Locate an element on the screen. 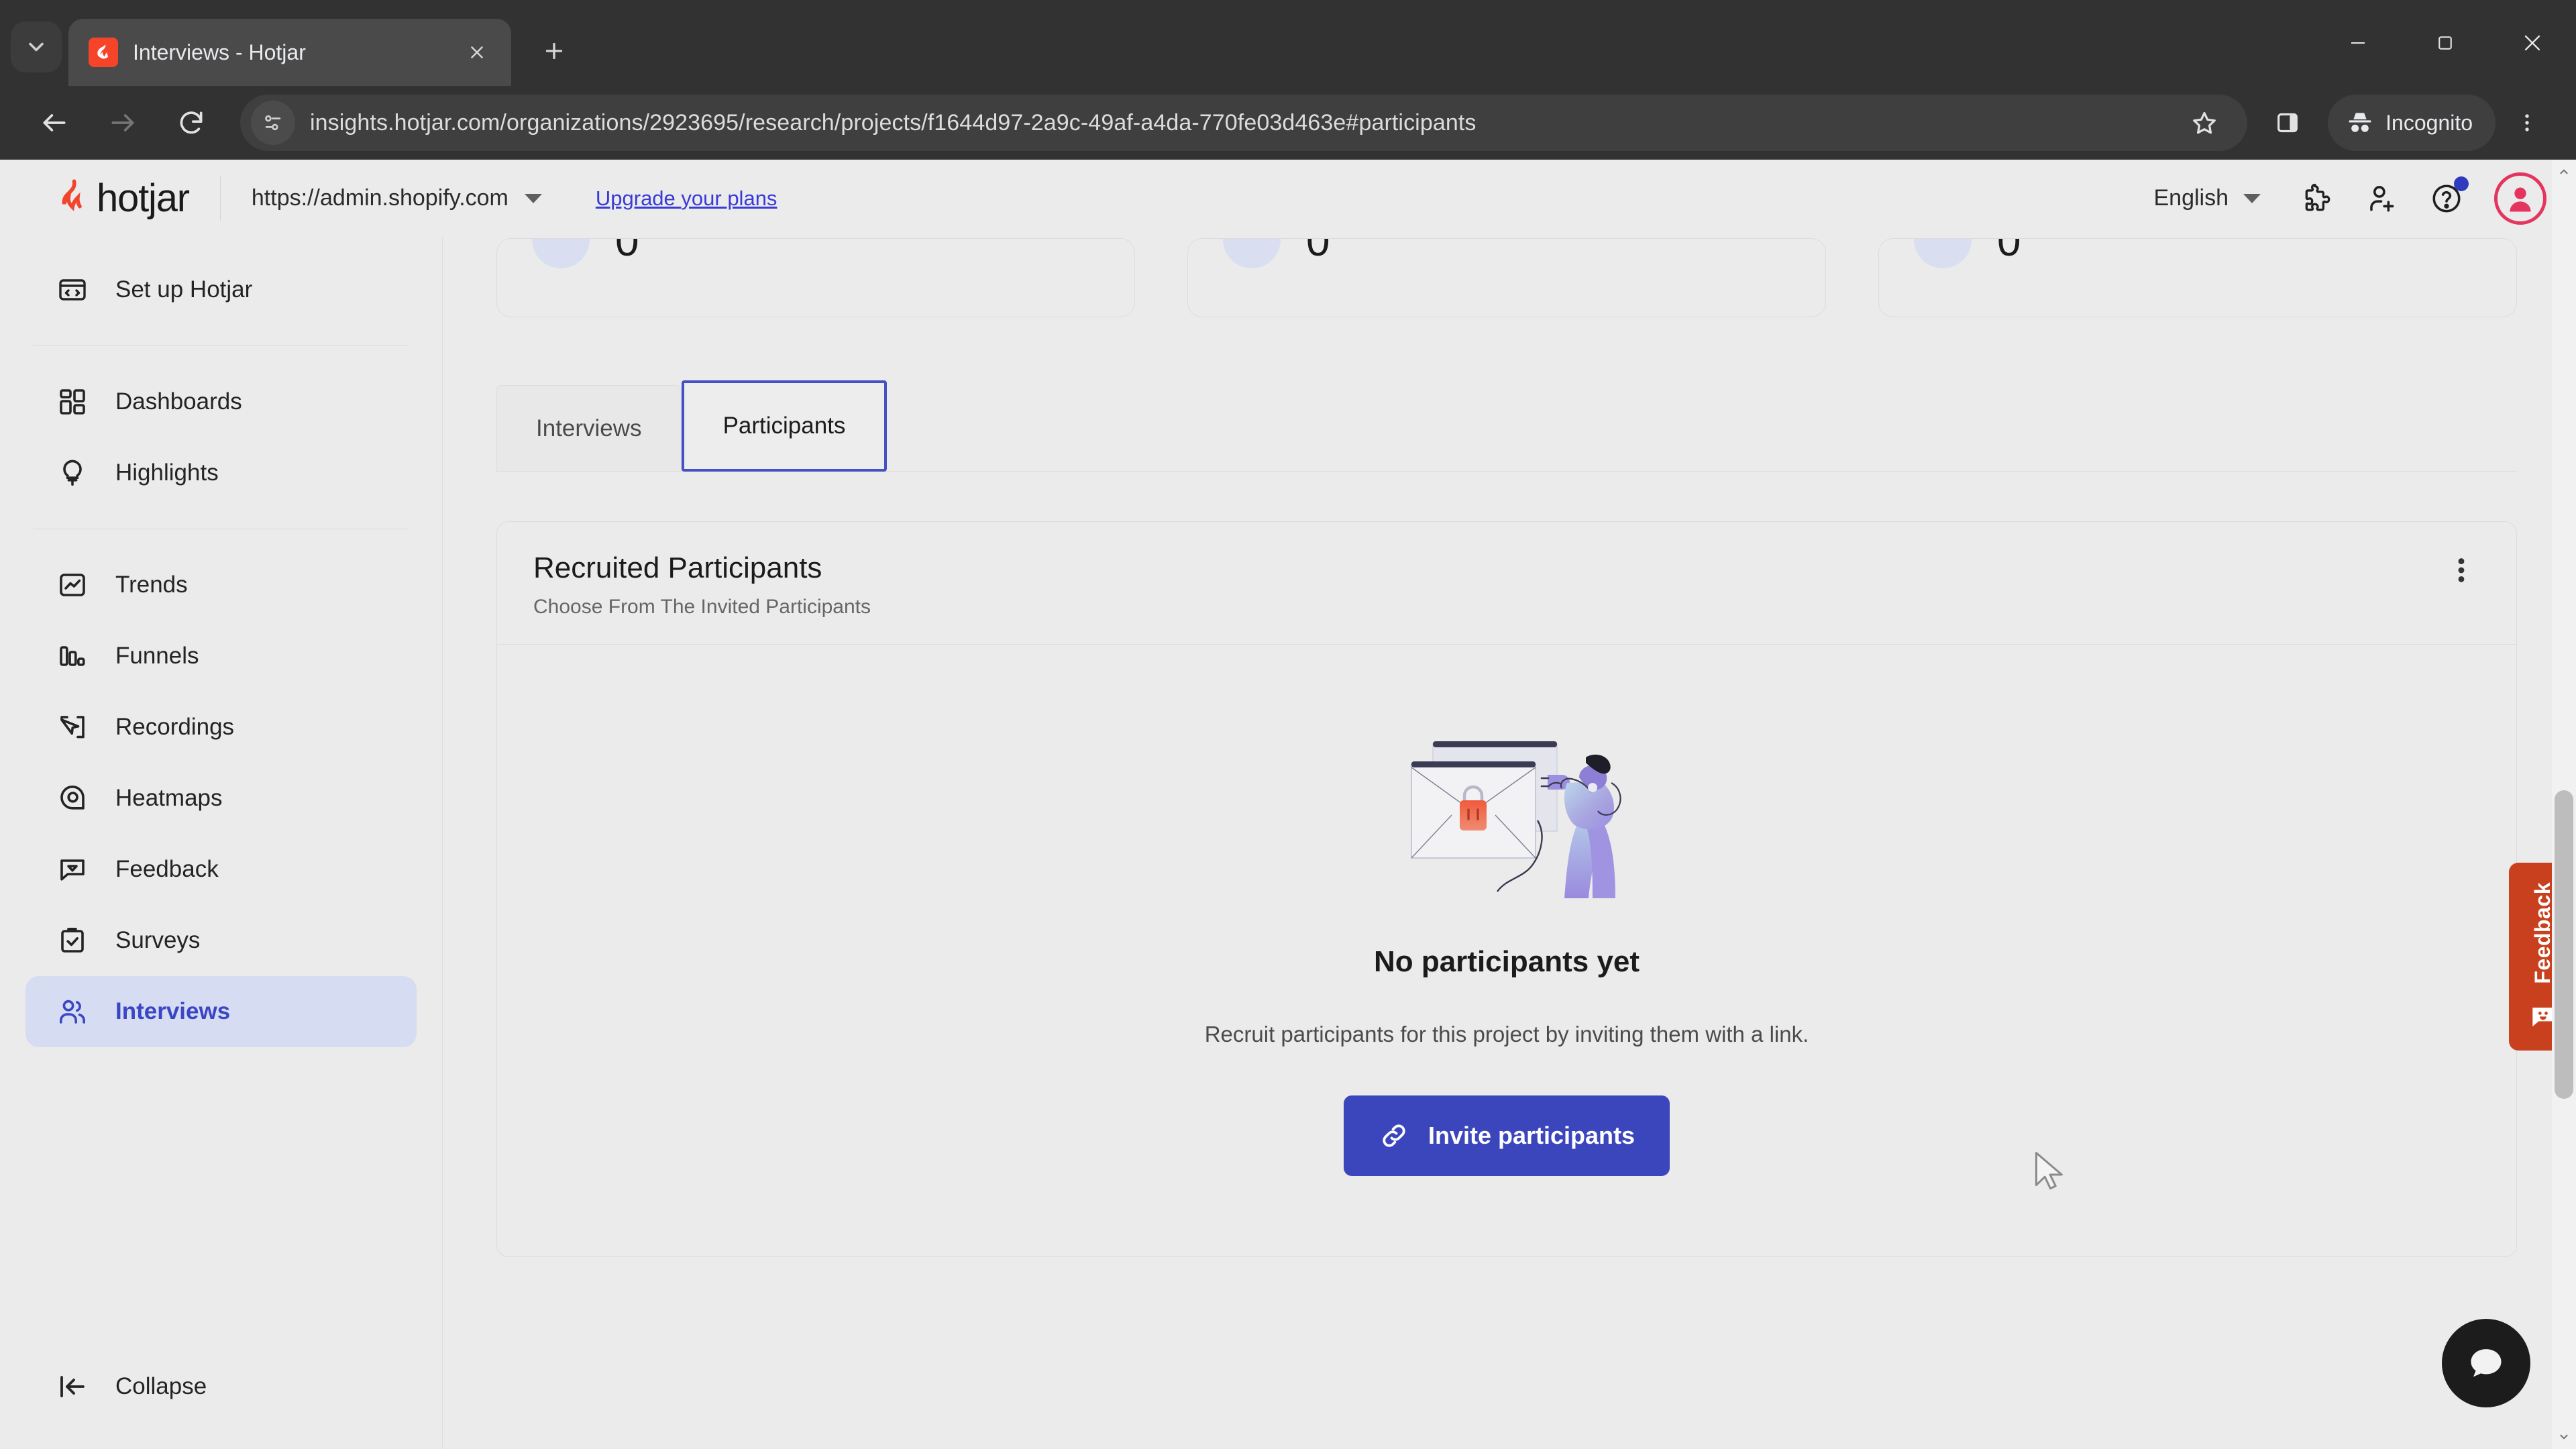 Image resolution: width=2576 pixels, height=1449 pixels. new-tab-button is located at coordinates (554, 50).